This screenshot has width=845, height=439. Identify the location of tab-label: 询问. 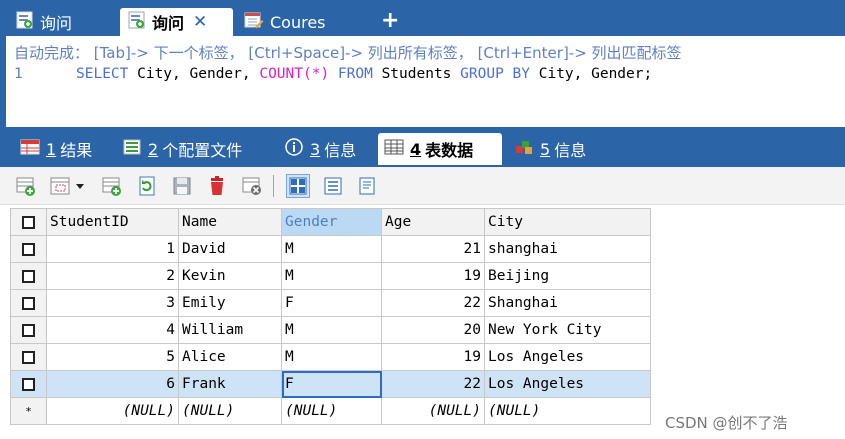
(56, 23).